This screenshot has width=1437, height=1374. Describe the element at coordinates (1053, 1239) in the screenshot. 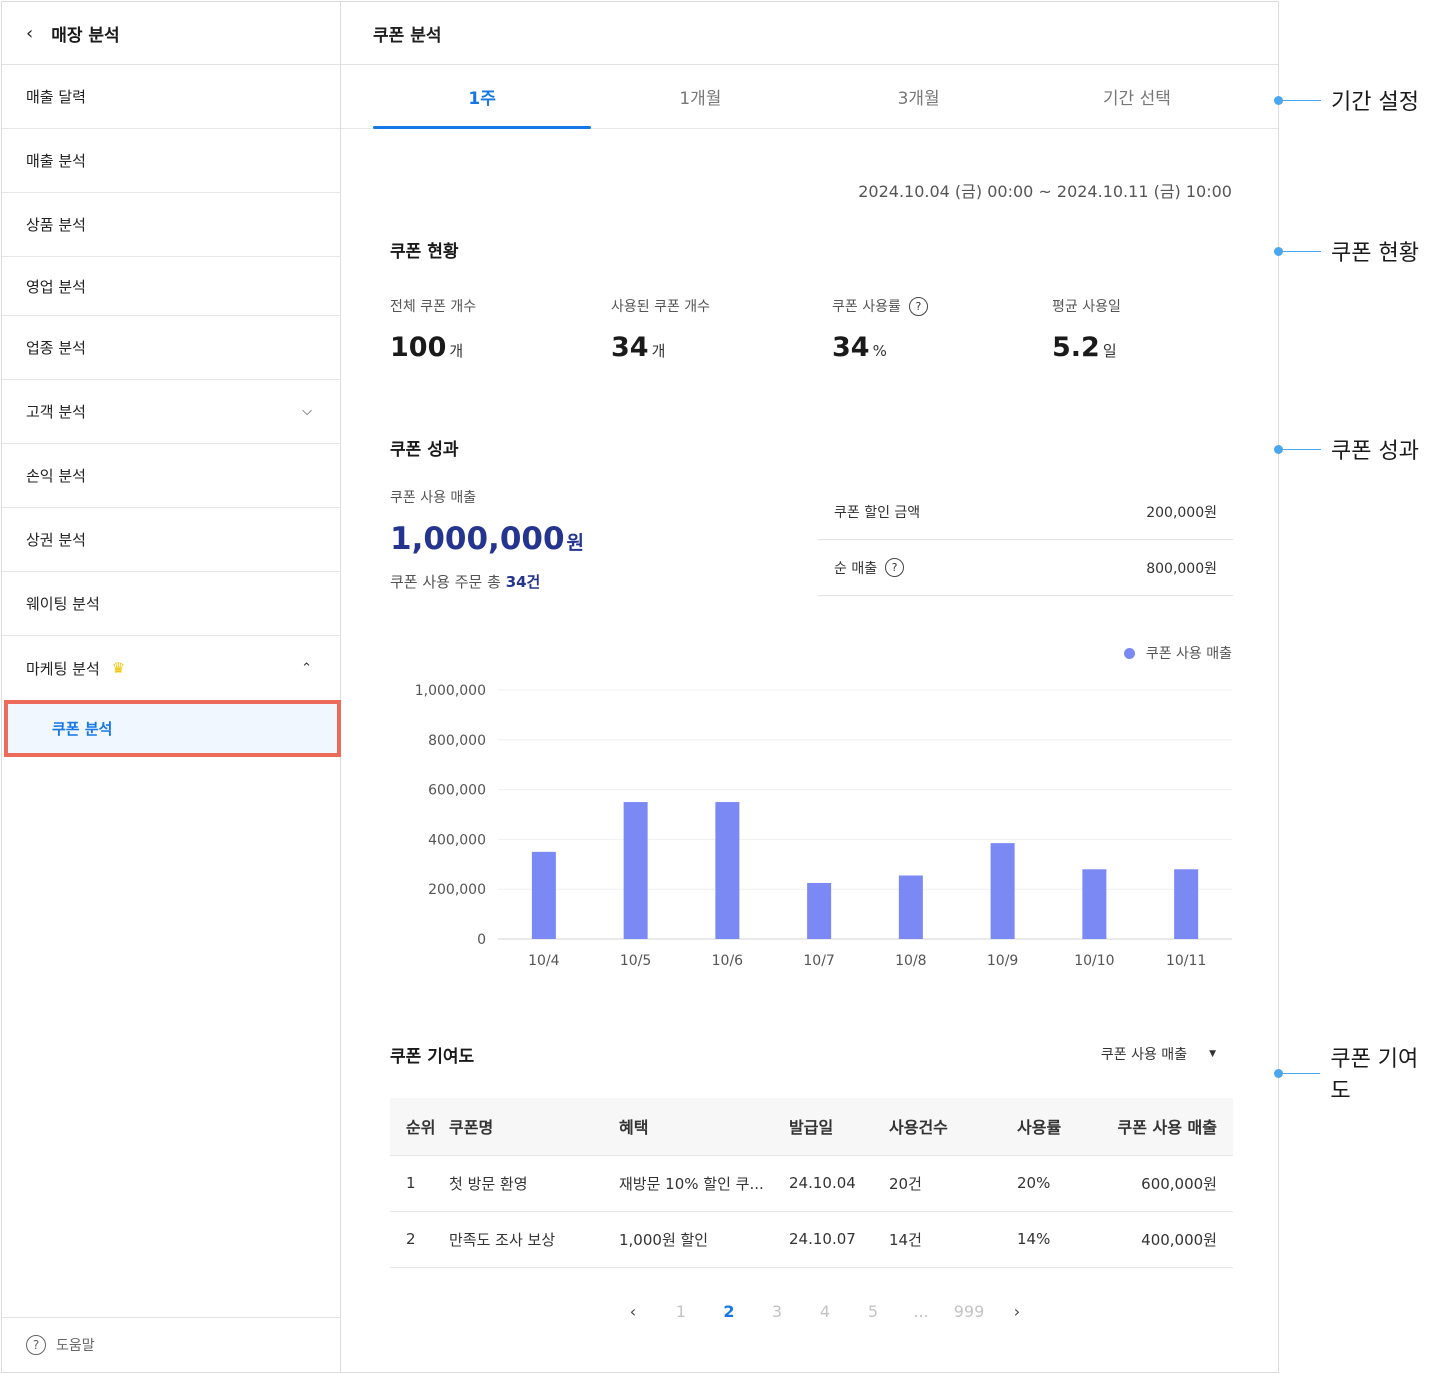

I see `cell-usage-rate: 14%` at that location.